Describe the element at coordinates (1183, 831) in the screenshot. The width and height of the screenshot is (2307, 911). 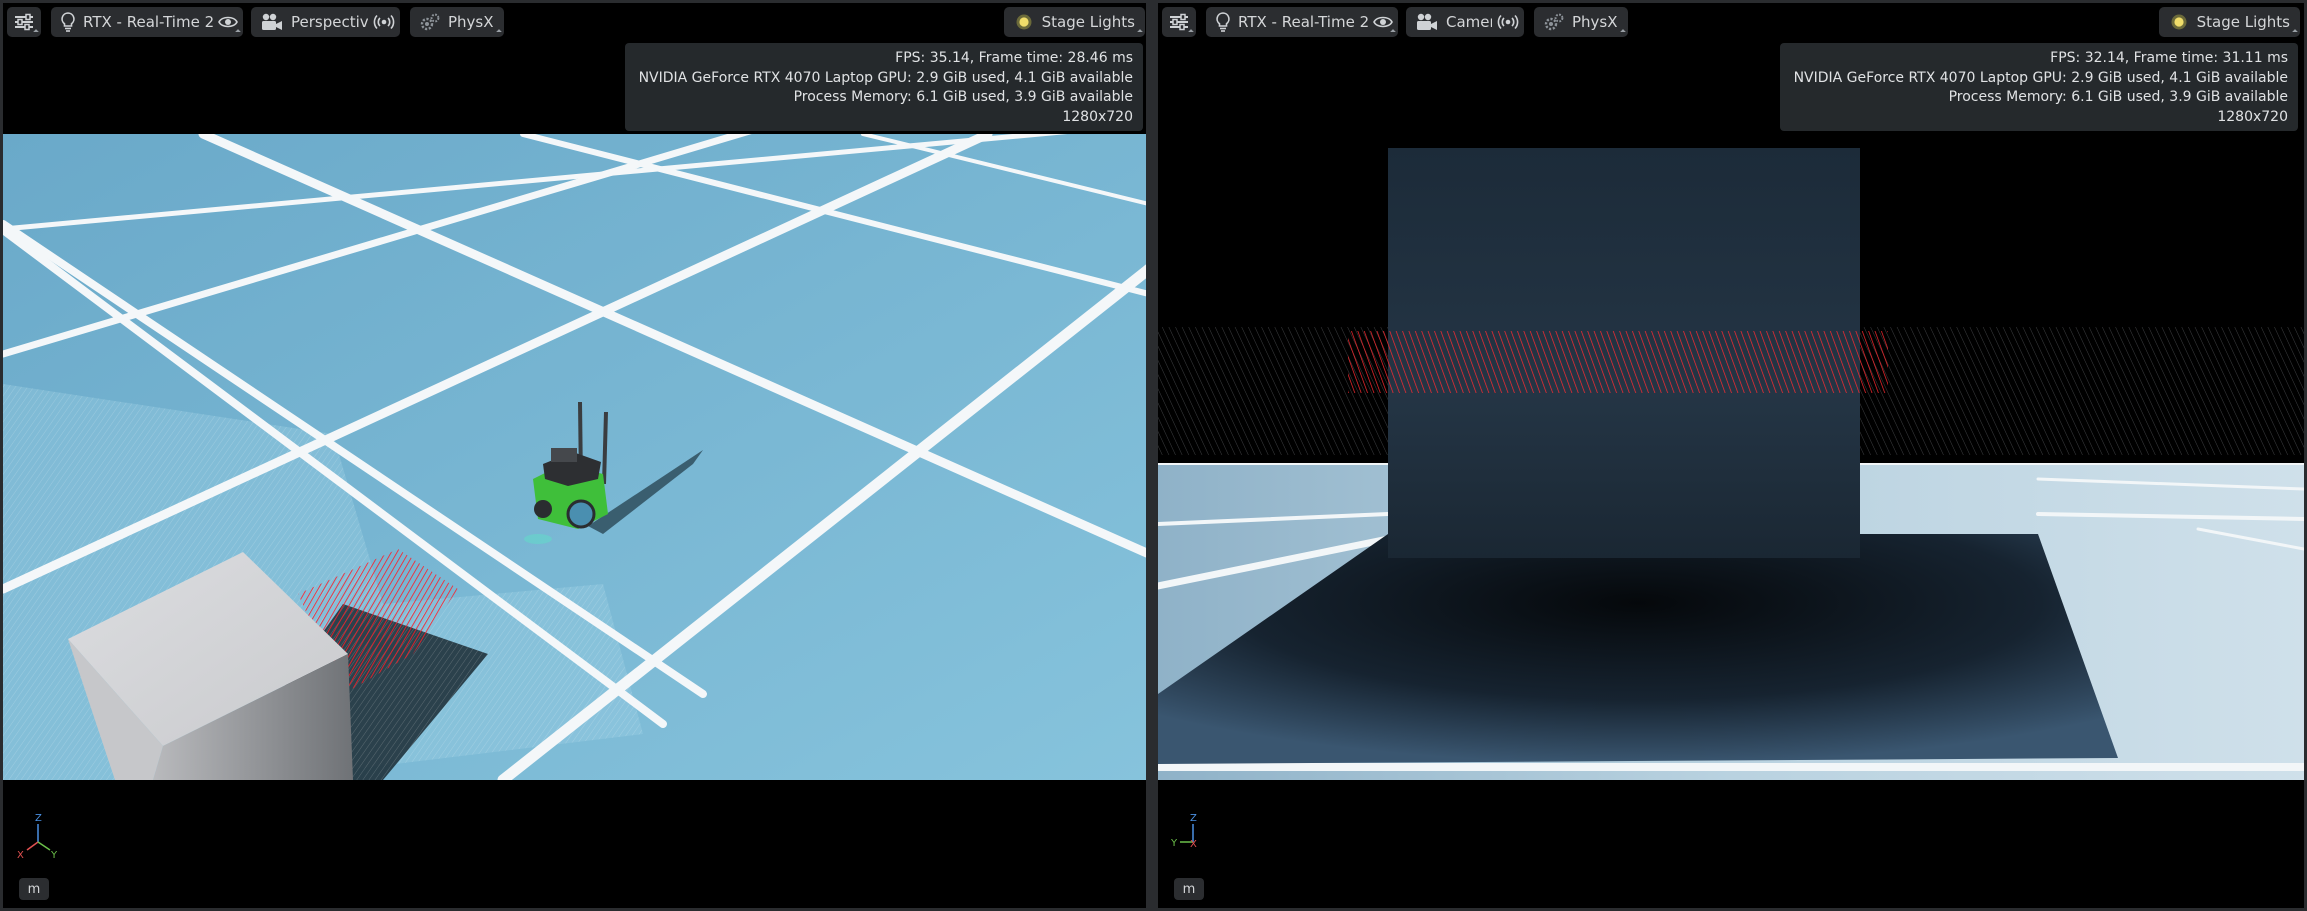
I see `axis-gizmo: Z Y X` at that location.